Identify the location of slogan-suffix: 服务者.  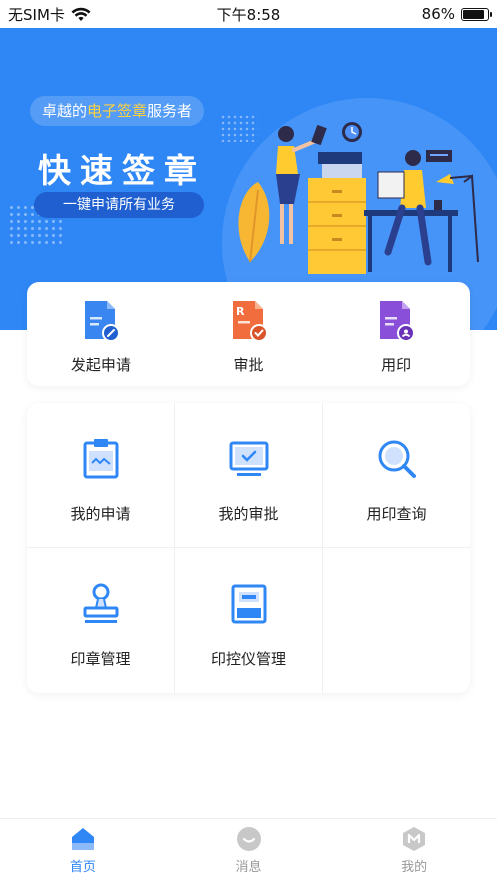
(170, 111).